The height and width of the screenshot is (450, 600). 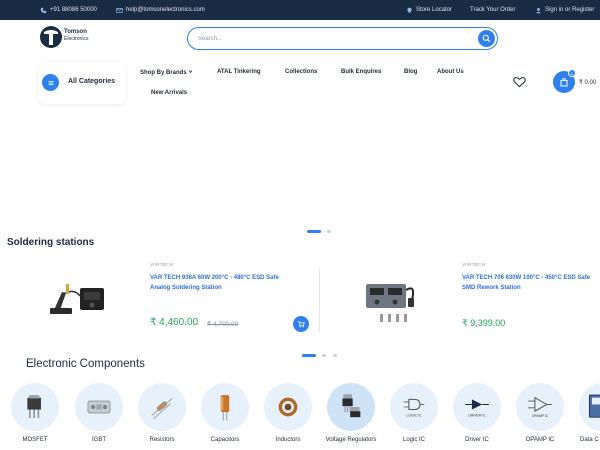 I want to click on category-resistors: Resistors, so click(x=162, y=416).